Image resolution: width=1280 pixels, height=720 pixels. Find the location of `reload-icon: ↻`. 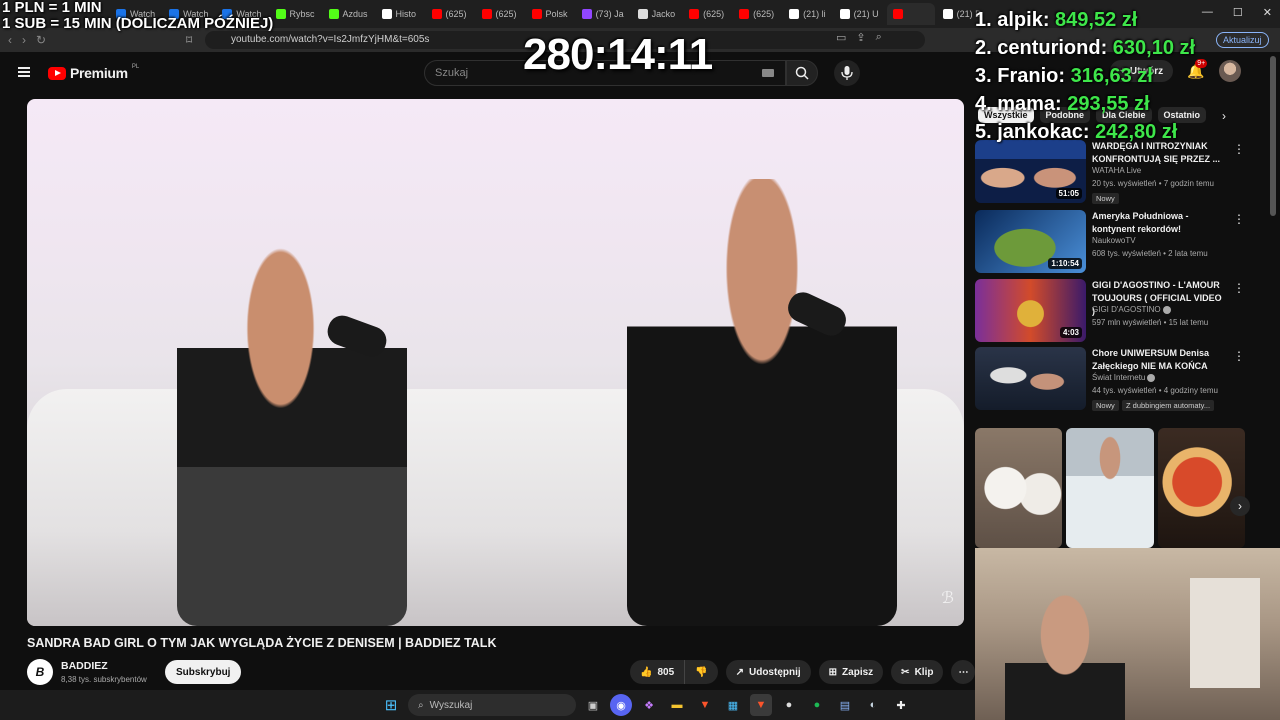

reload-icon: ↻ is located at coordinates (41, 40).